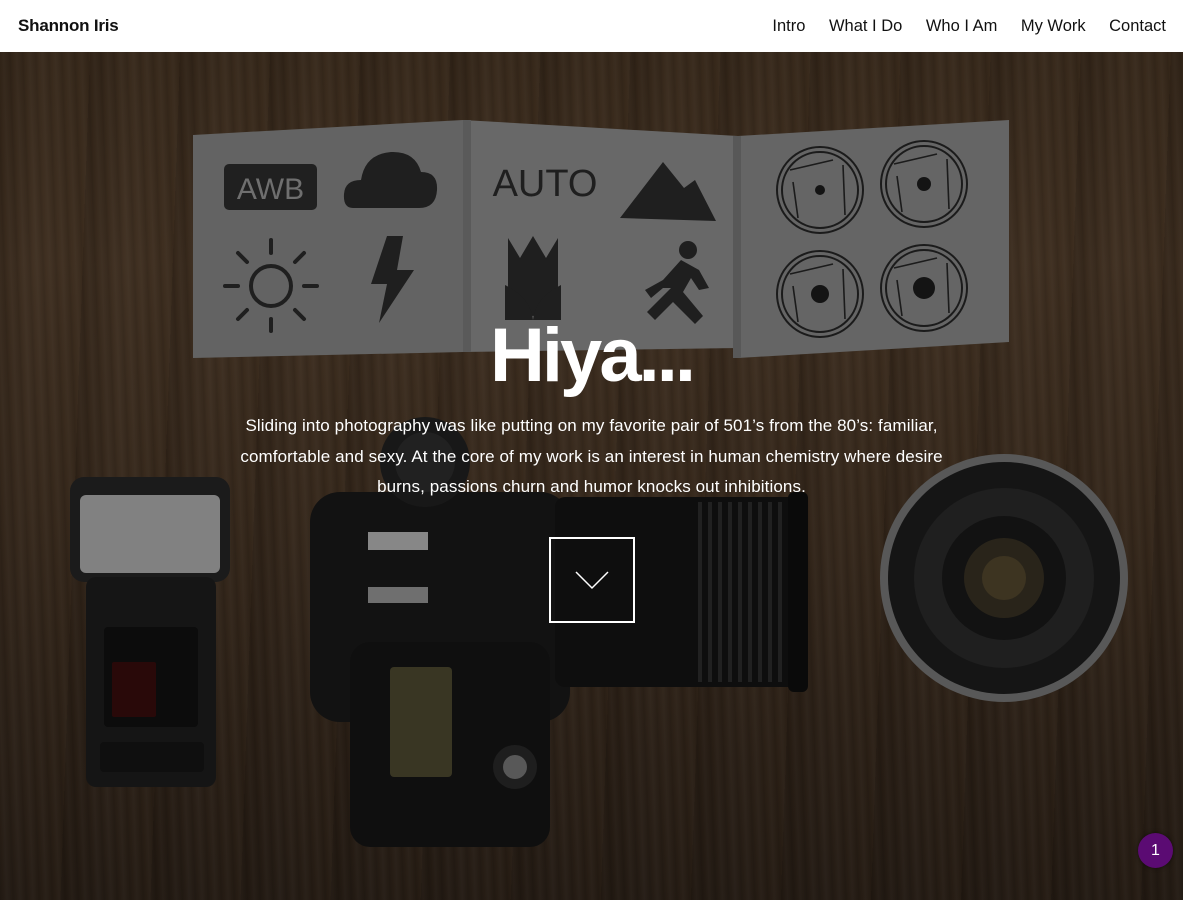  I want to click on nav-item-intro: Intro, so click(788, 26).